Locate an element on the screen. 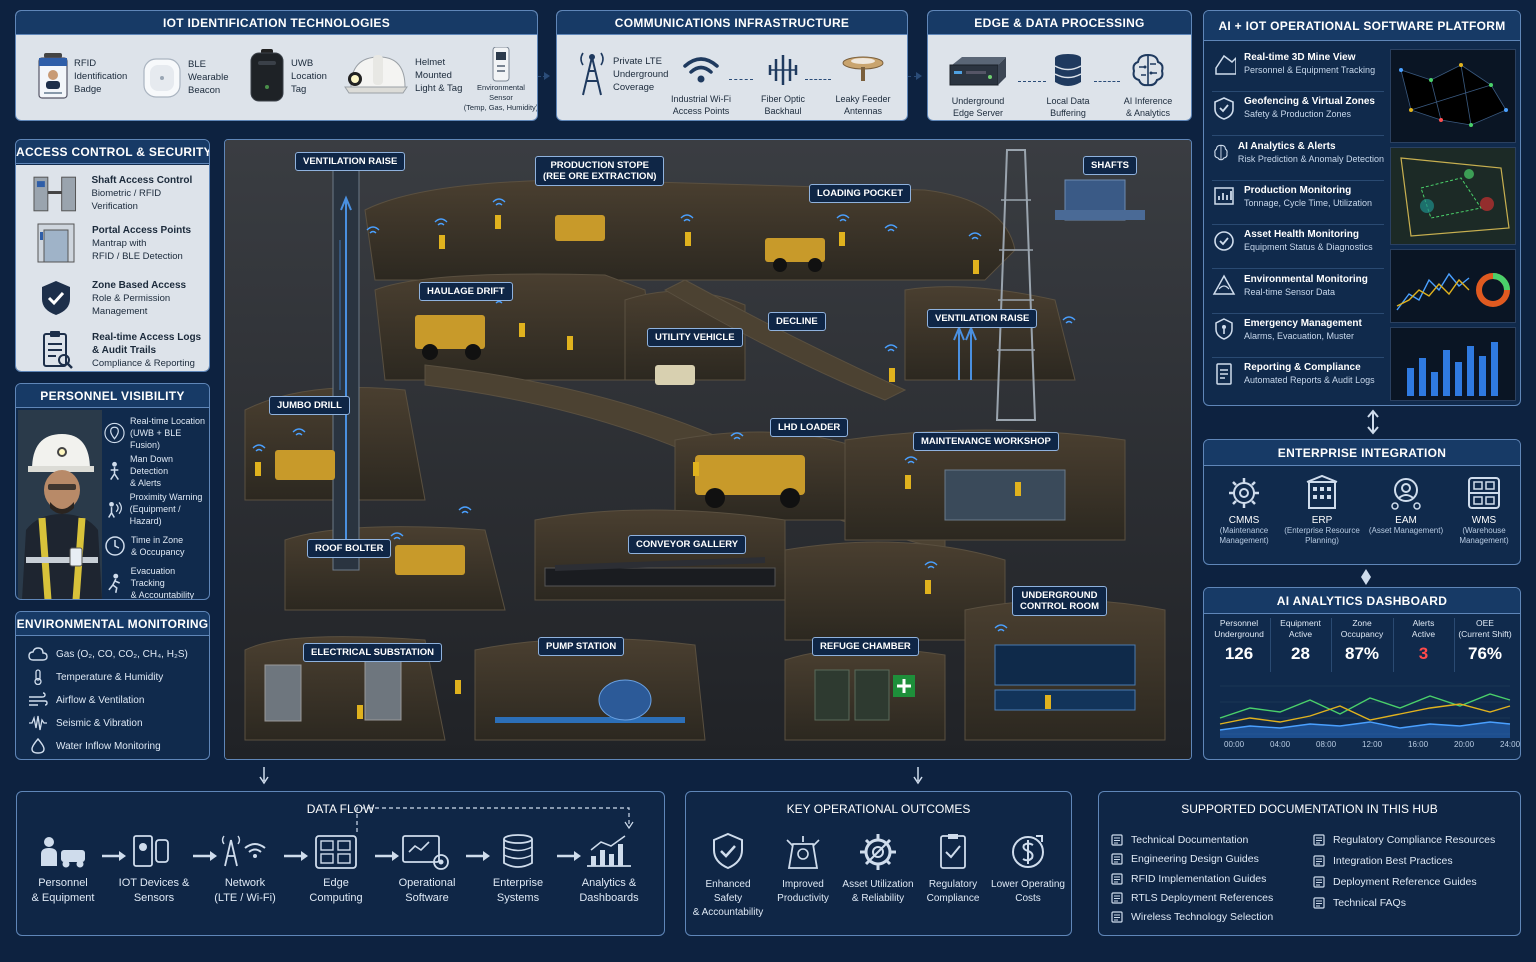  enterprise-item-erp: ERP (Enterprise Resource Planning) is located at coordinates (1322, 510).